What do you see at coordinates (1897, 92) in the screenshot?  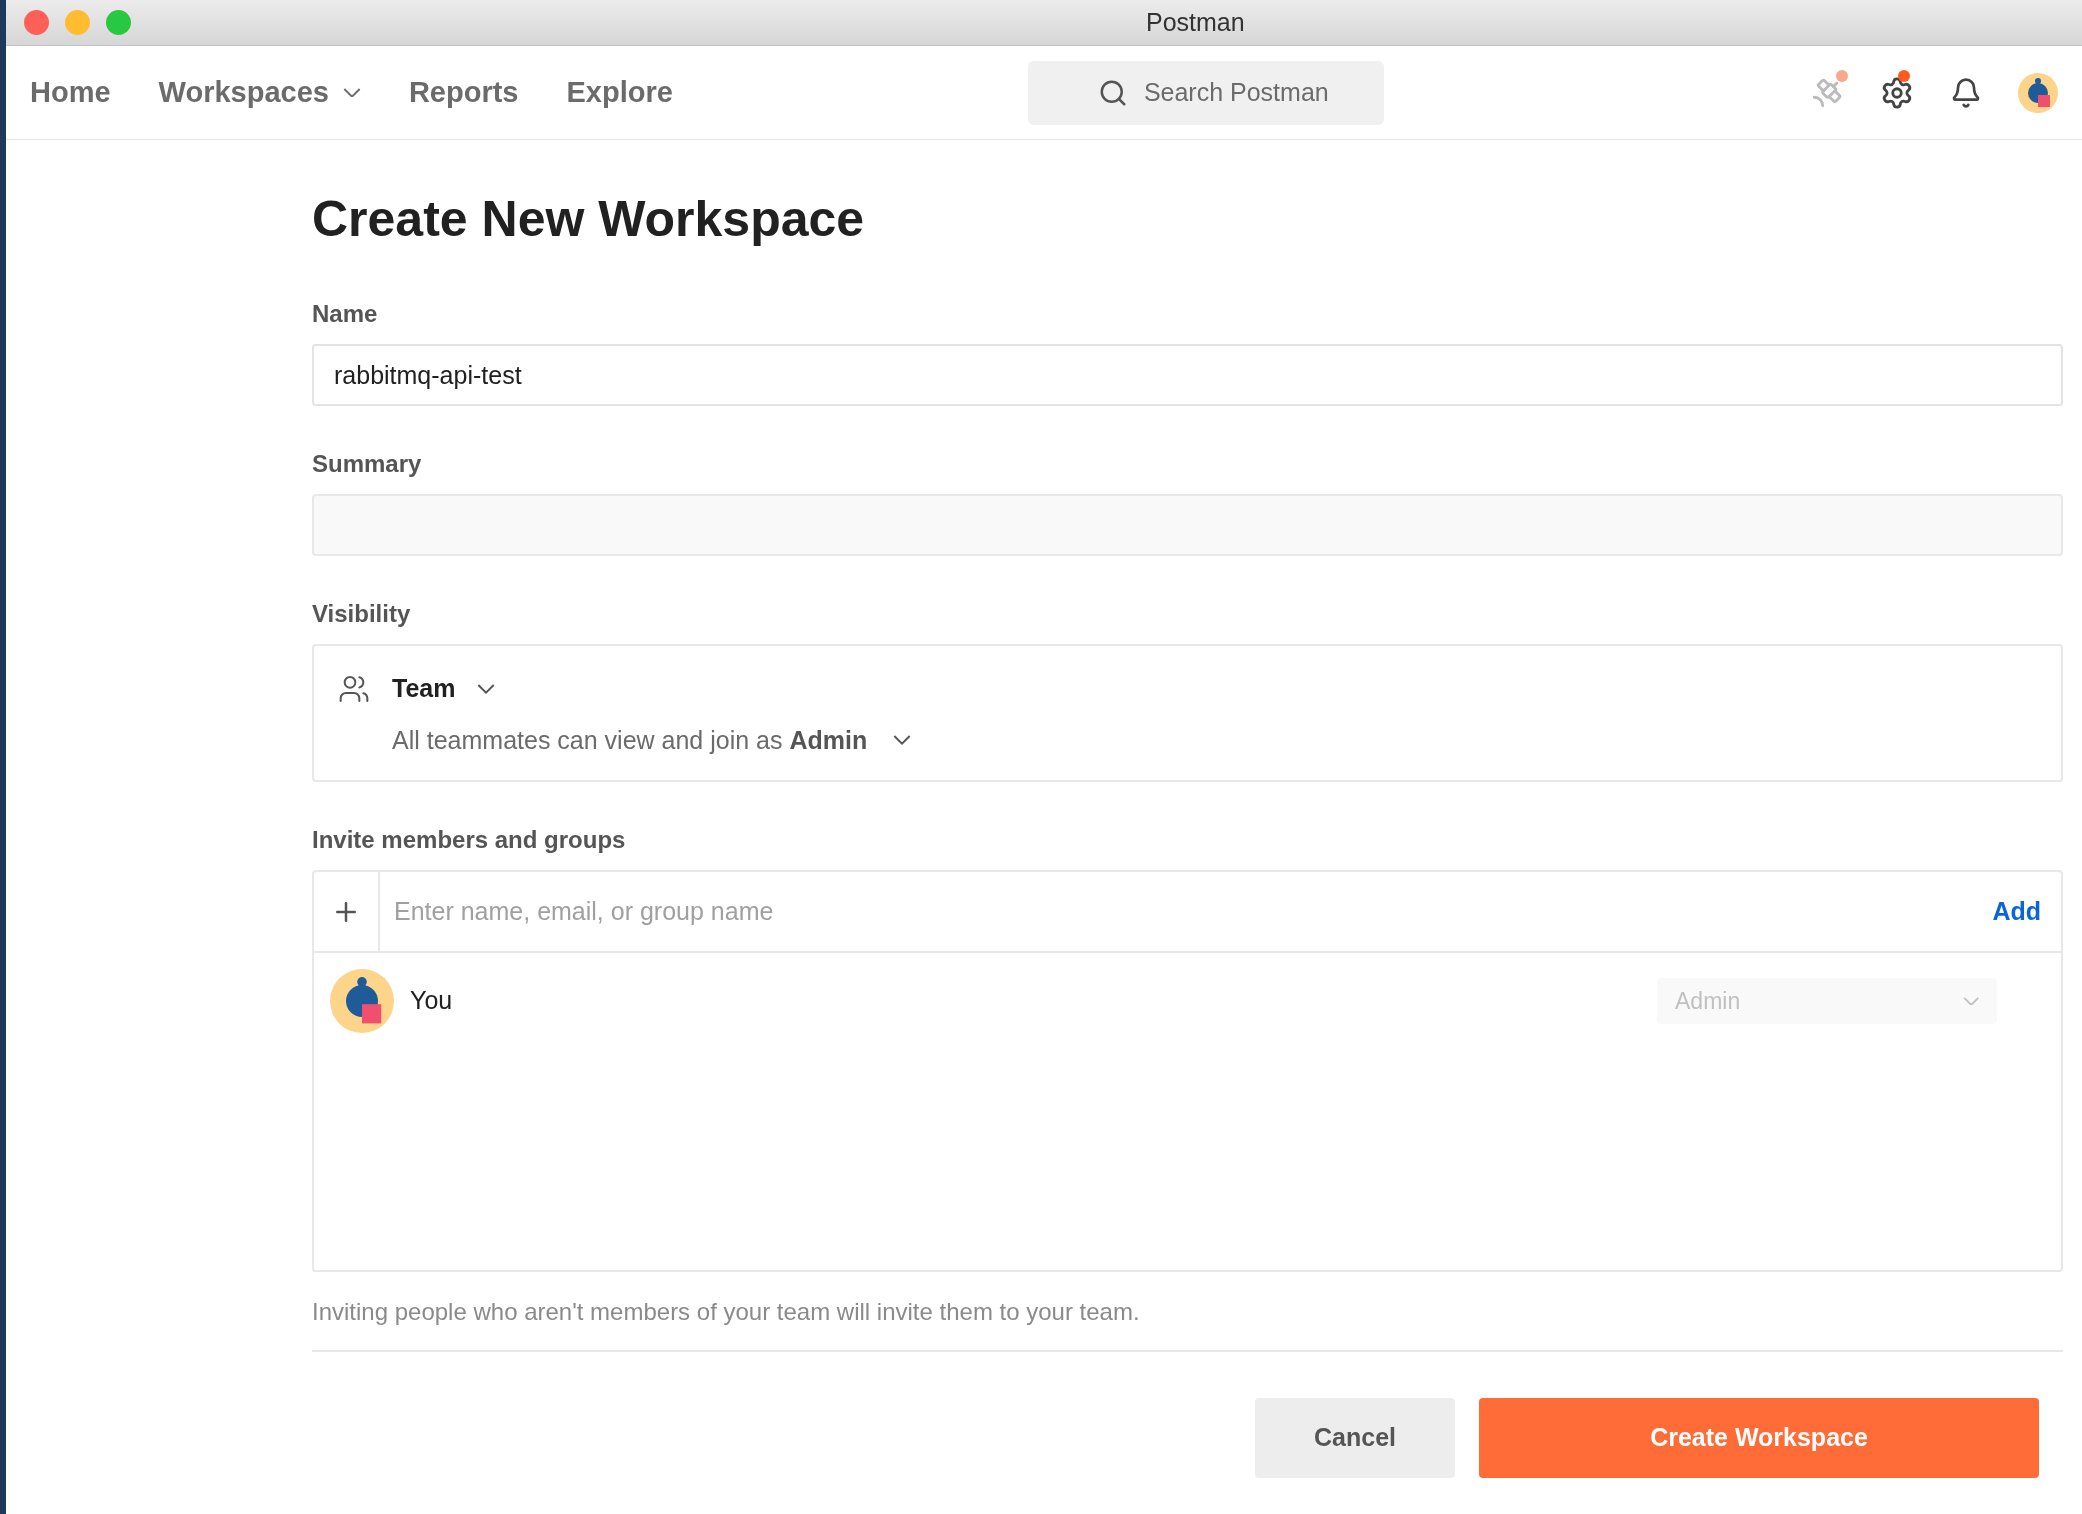 I see `settings-icon` at bounding box center [1897, 92].